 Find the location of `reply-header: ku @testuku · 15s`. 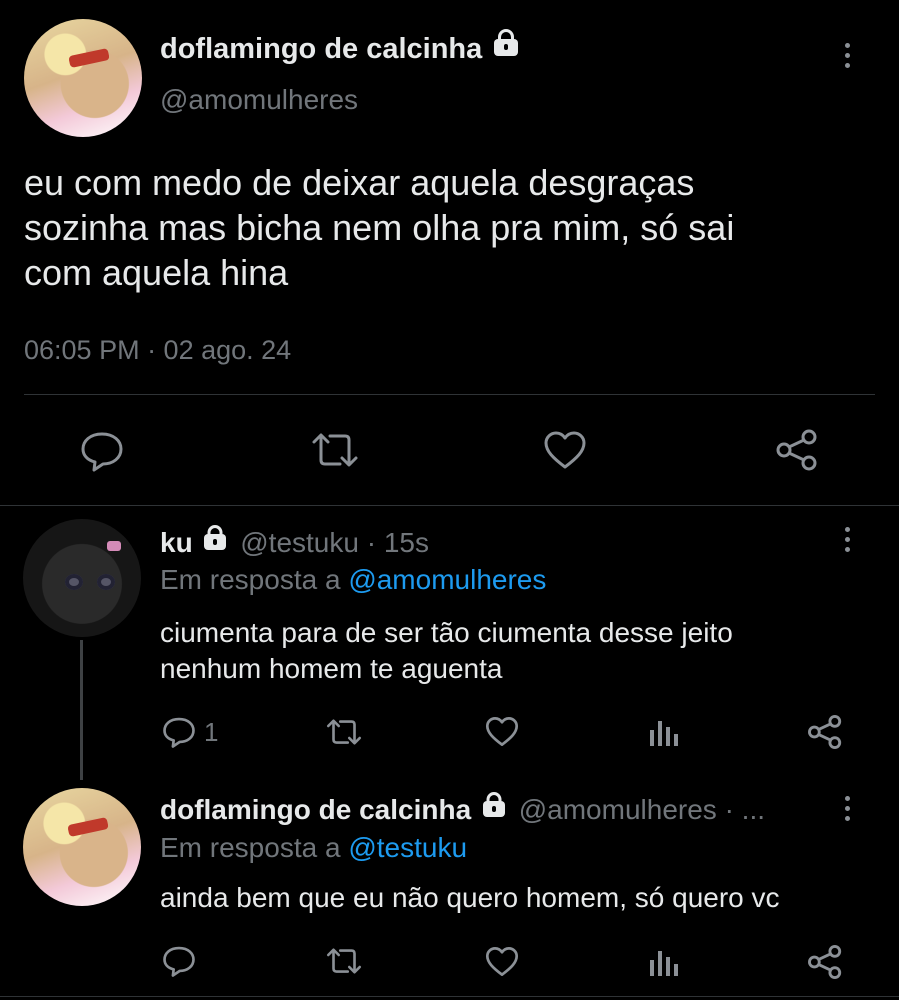

reply-header: ku @testuku · 15s is located at coordinates (294, 543).